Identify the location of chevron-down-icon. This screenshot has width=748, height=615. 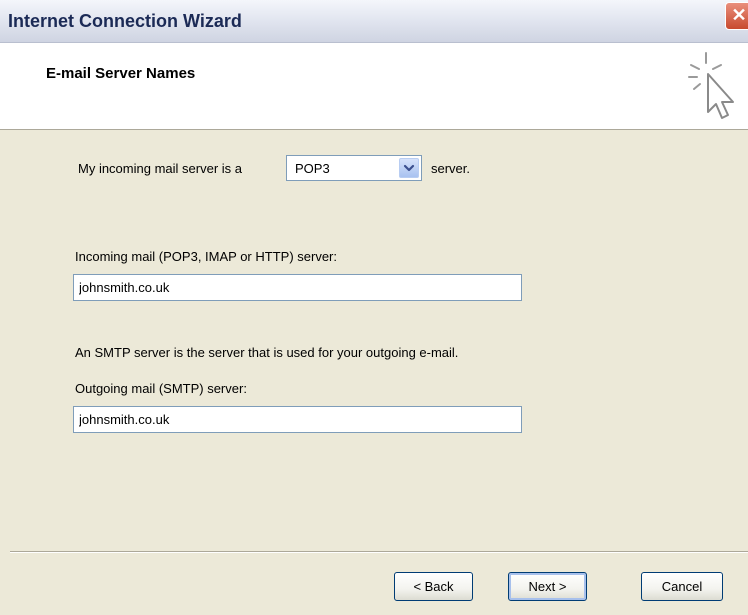
(409, 168).